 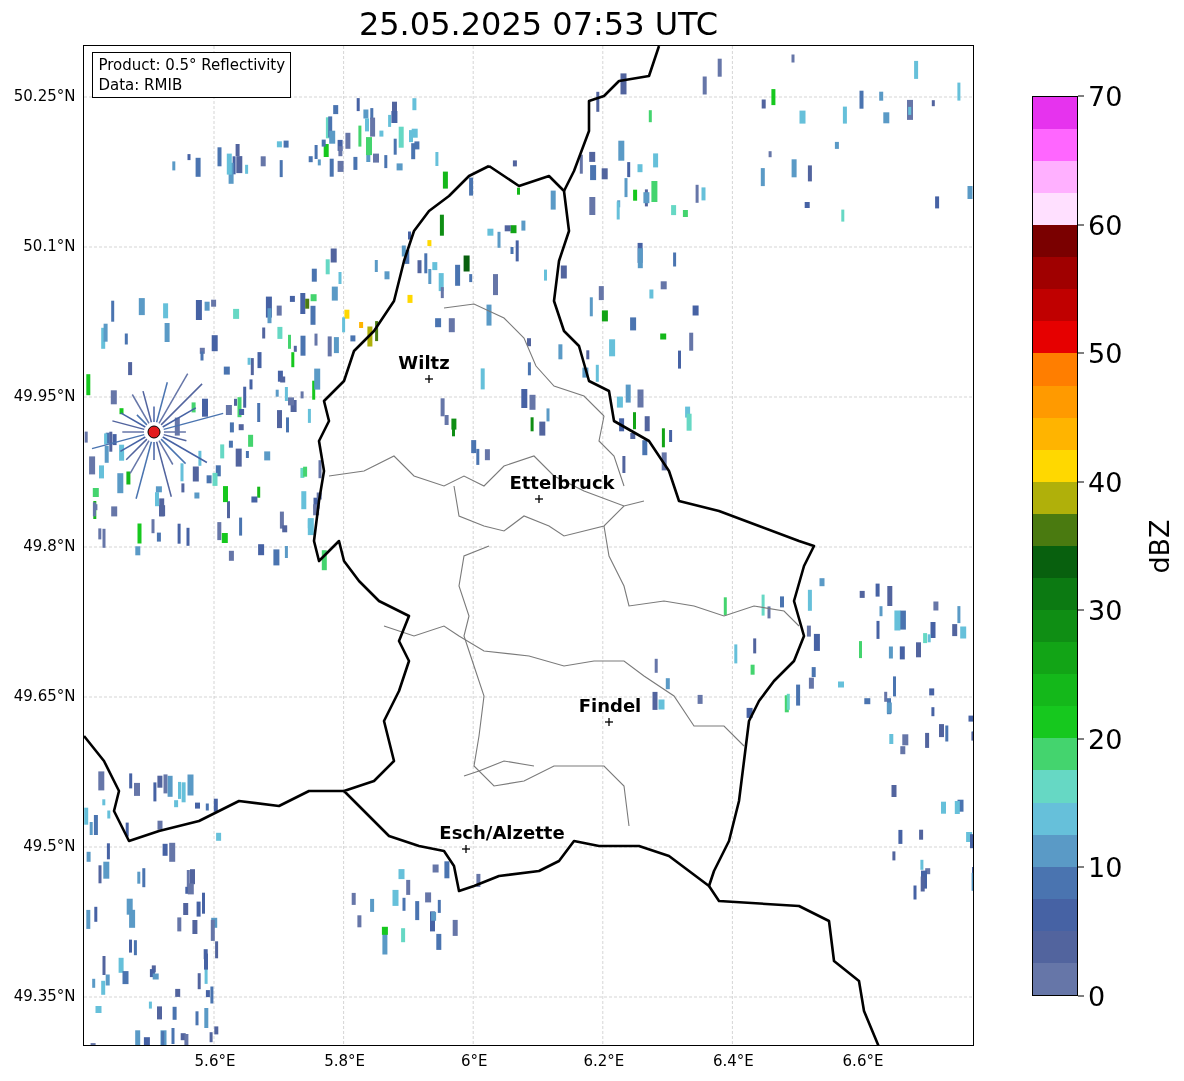 I want to click on chart-title: 25.05.2025 07:53 UTC, so click(x=538, y=24).